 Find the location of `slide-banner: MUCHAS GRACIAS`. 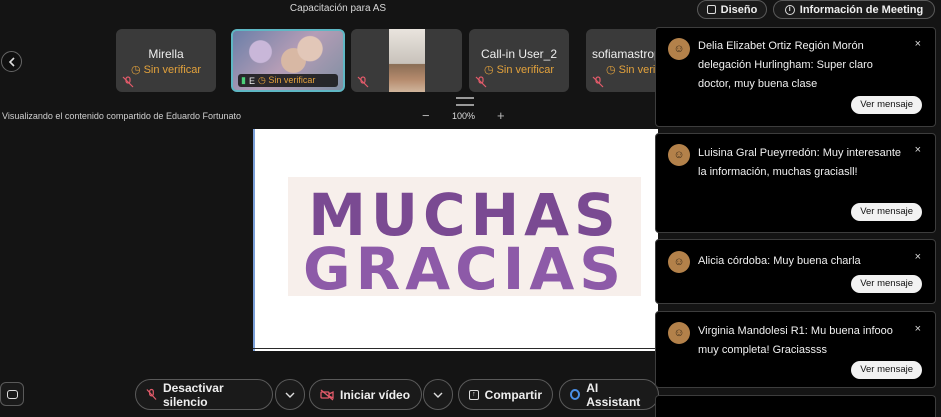

slide-banner: MUCHAS GRACIAS is located at coordinates (464, 240).